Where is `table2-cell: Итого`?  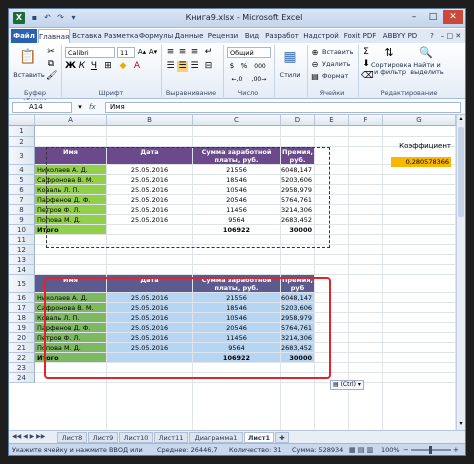
table2-cell: Итого is located at coordinates (70, 357).